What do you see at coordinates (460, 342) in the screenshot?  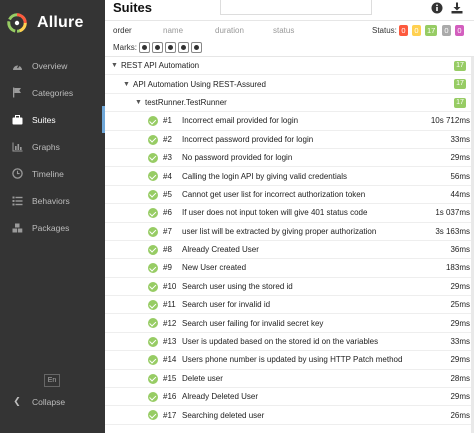 I see `test-duration: 33ms` at bounding box center [460, 342].